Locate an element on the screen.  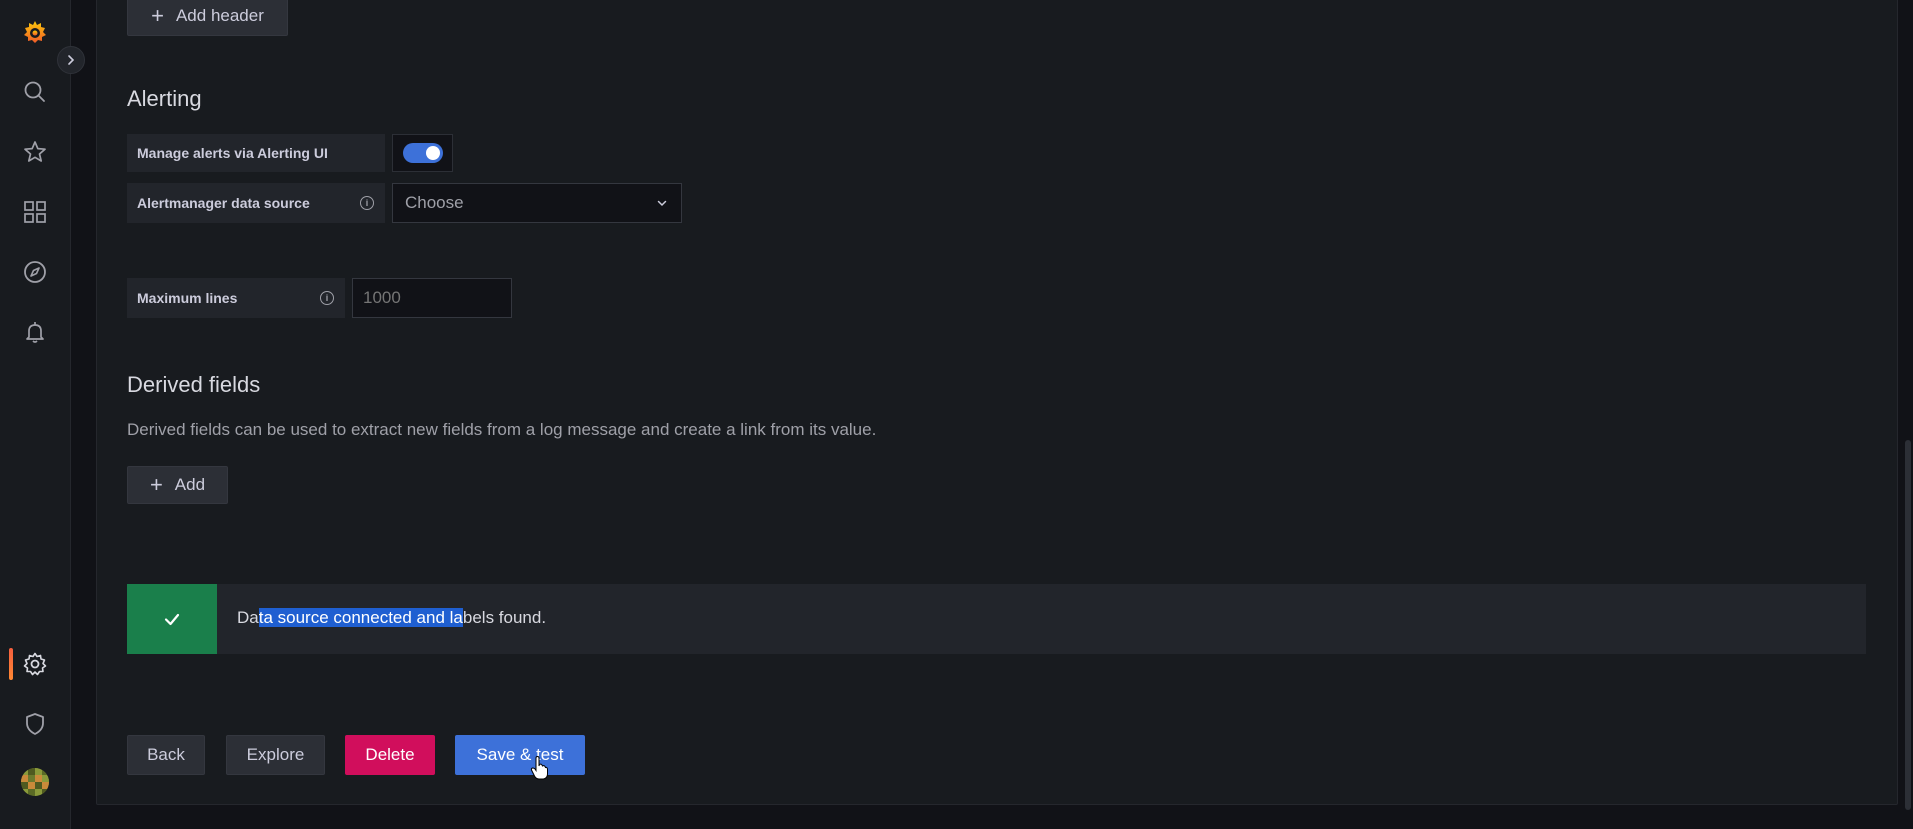
sidebar-nav is located at coordinates (42, 414).